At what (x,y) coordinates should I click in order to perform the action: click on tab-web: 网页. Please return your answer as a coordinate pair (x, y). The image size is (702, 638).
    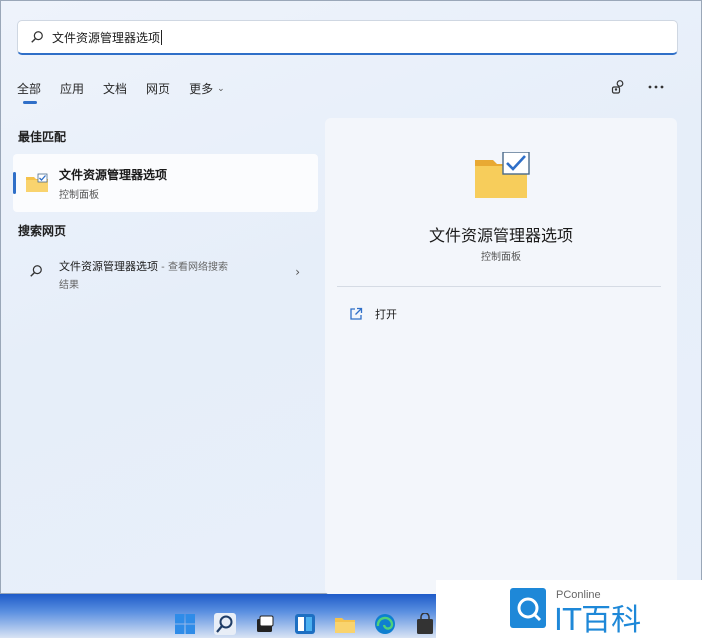
    Looking at the image, I should click on (158, 88).